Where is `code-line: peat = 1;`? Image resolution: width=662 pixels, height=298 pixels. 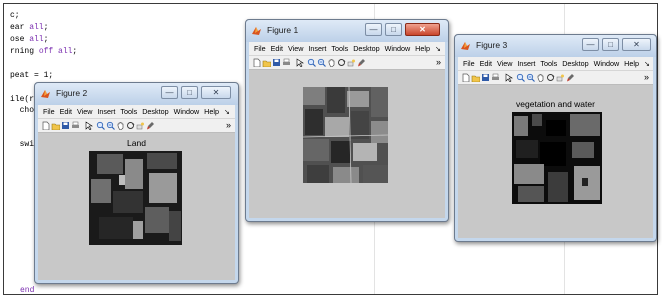 code-line: peat = 1; is located at coordinates (32, 75).